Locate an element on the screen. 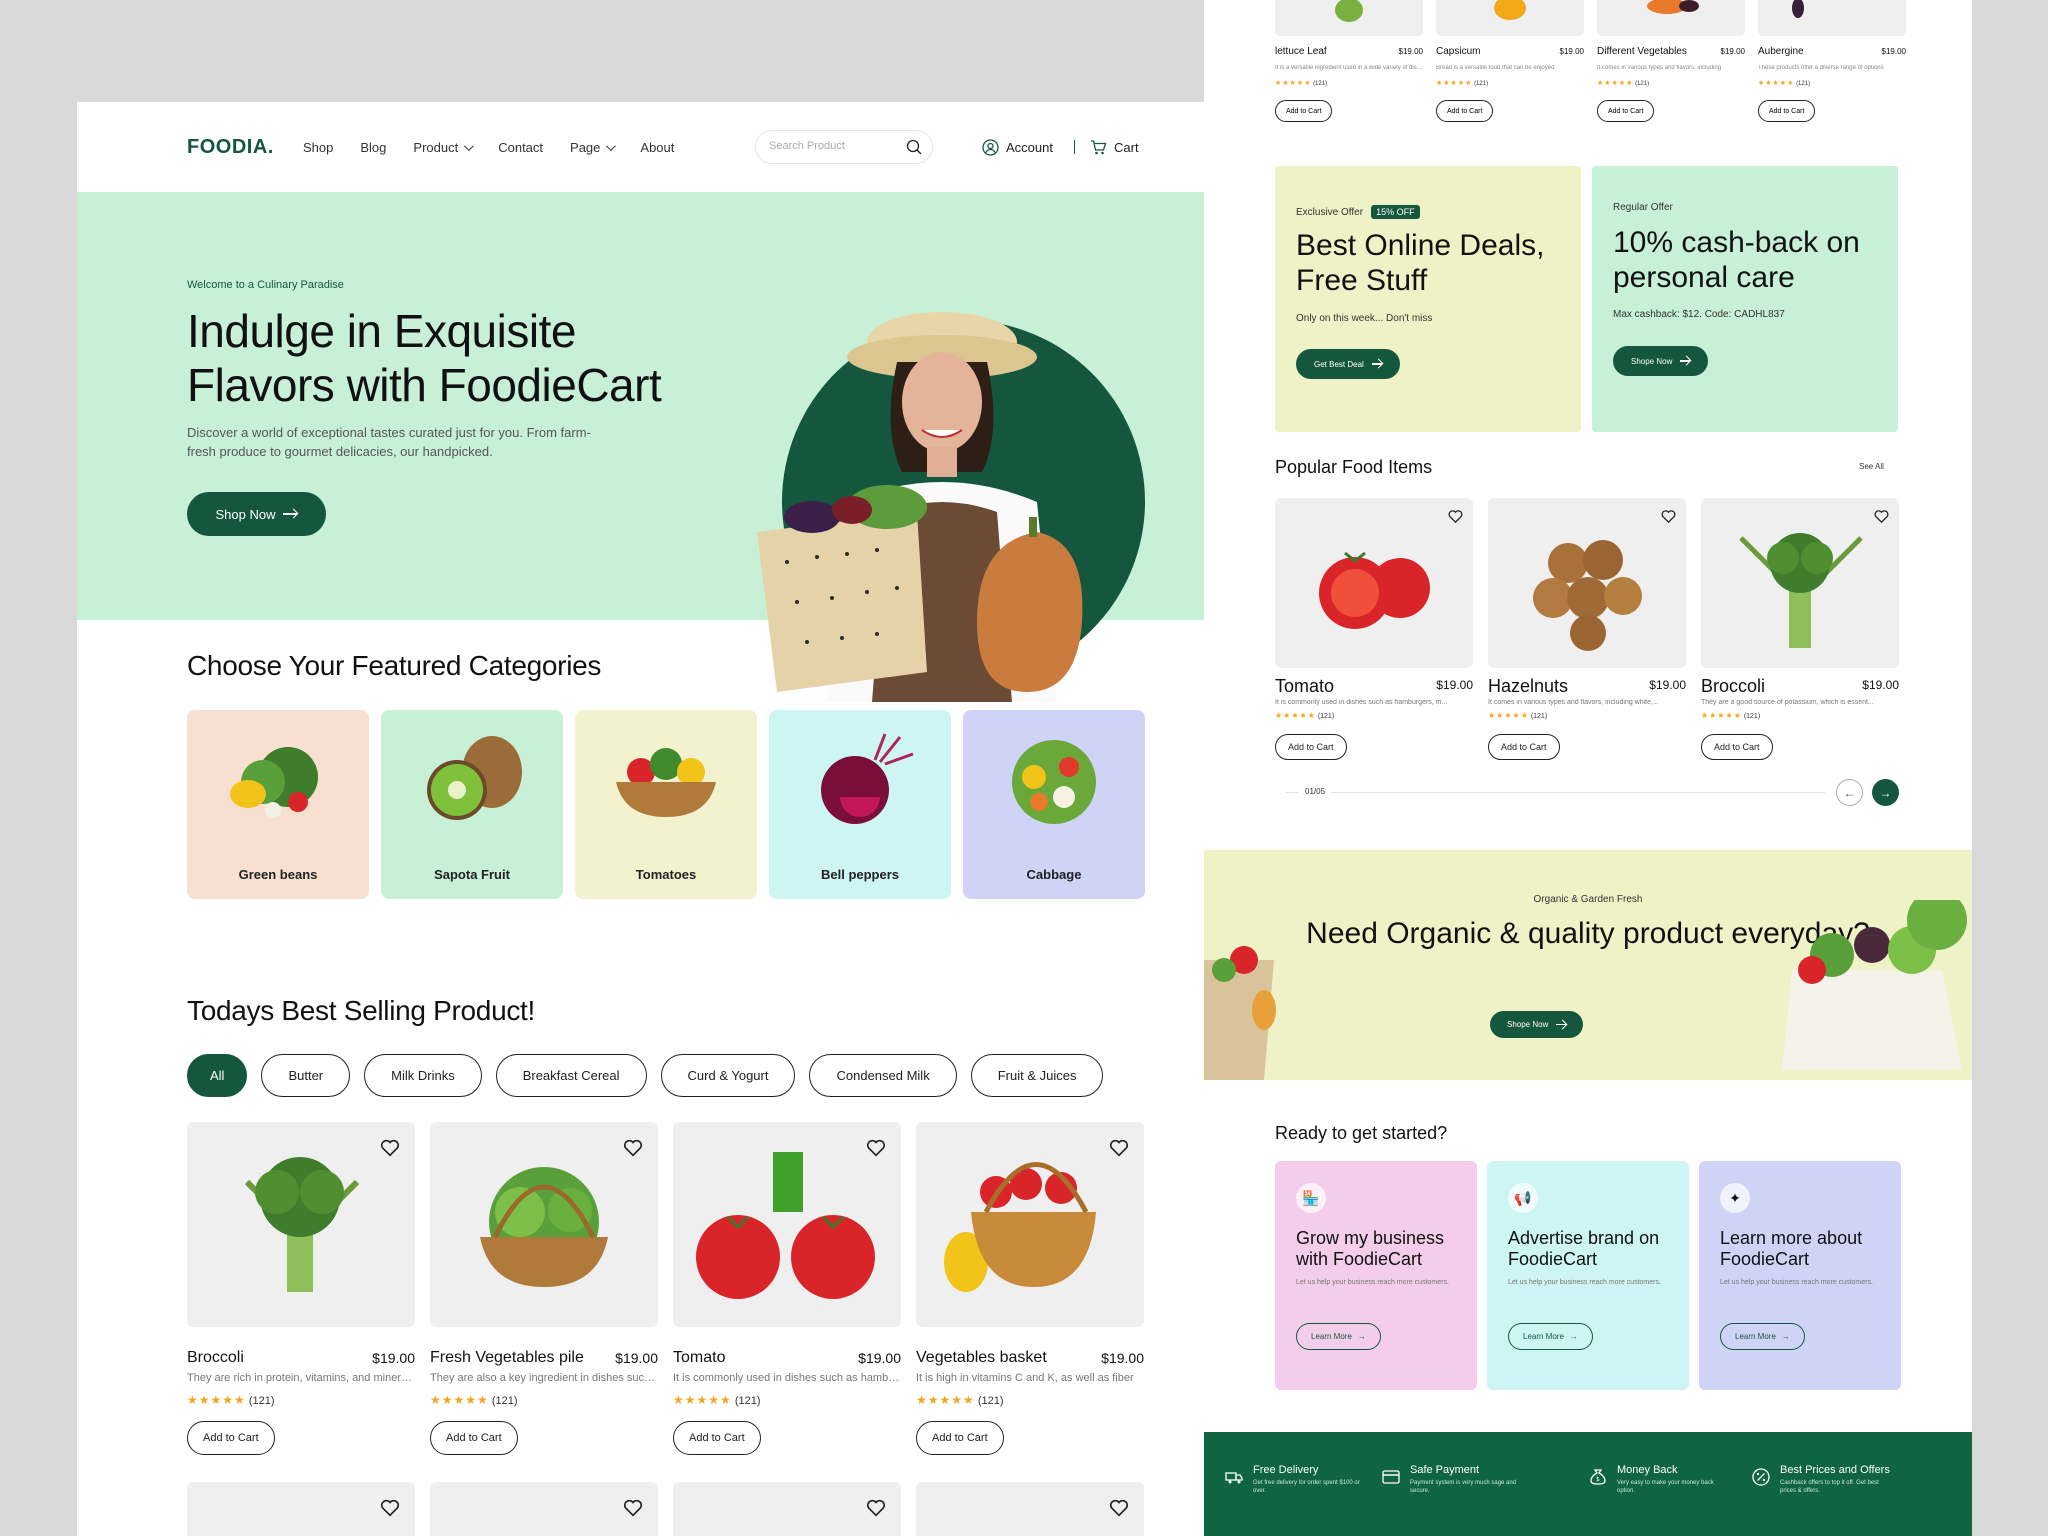 The image size is (2048, 1536). category-card: Bell peppers is located at coordinates (860, 804).